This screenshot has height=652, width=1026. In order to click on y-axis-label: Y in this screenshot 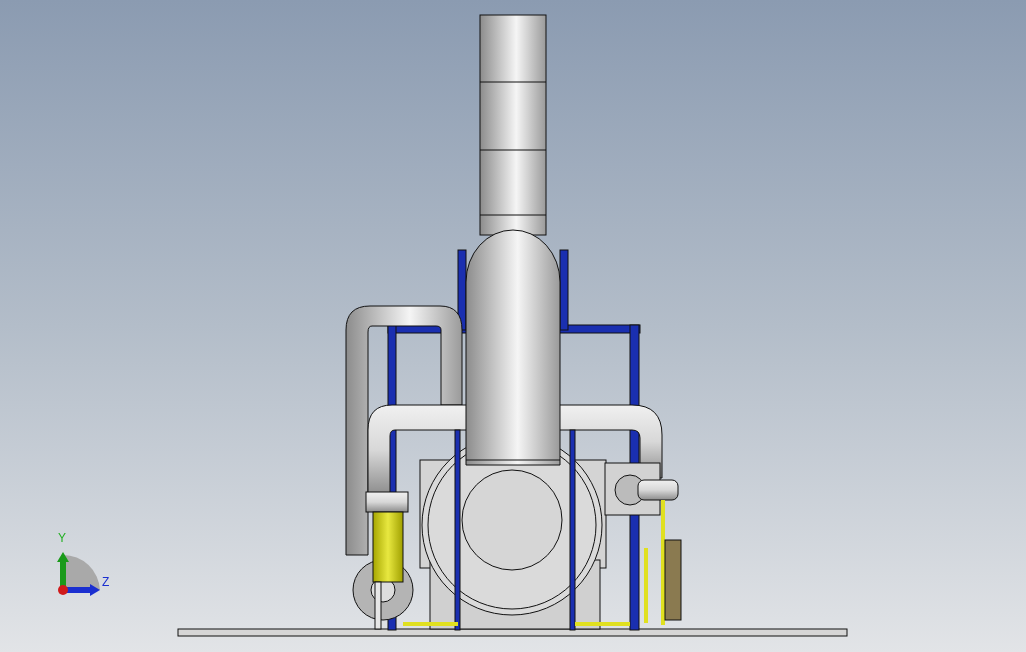, I will do `click(62, 538)`.